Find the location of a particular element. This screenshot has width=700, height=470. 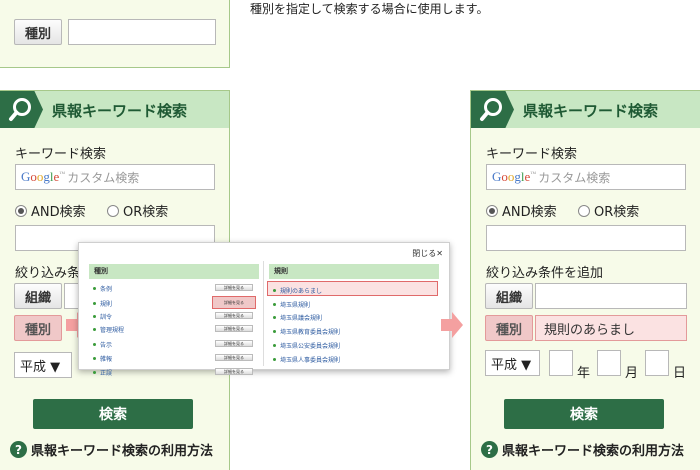

org-field is located at coordinates (611, 296).